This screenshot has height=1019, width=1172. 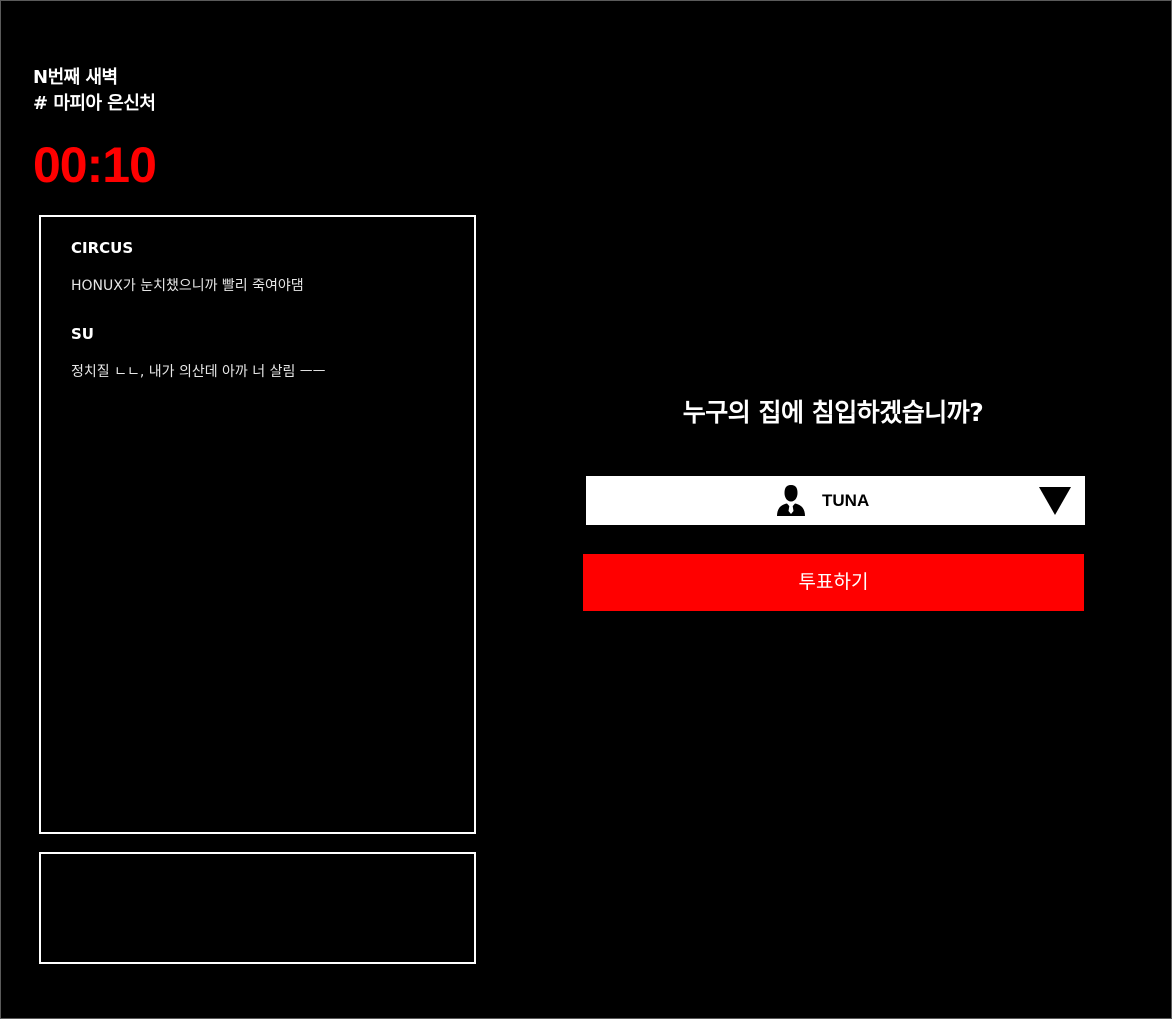 I want to click on location-title: # 마피아 은신처, so click(x=94, y=103).